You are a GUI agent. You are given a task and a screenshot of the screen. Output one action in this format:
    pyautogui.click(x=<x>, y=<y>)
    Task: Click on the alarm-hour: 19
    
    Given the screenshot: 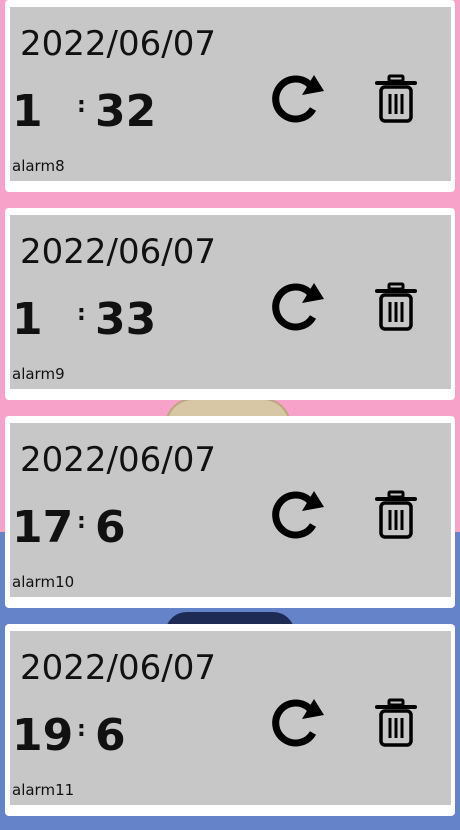 What is the action you would take?
    pyautogui.click(x=43, y=735)
    